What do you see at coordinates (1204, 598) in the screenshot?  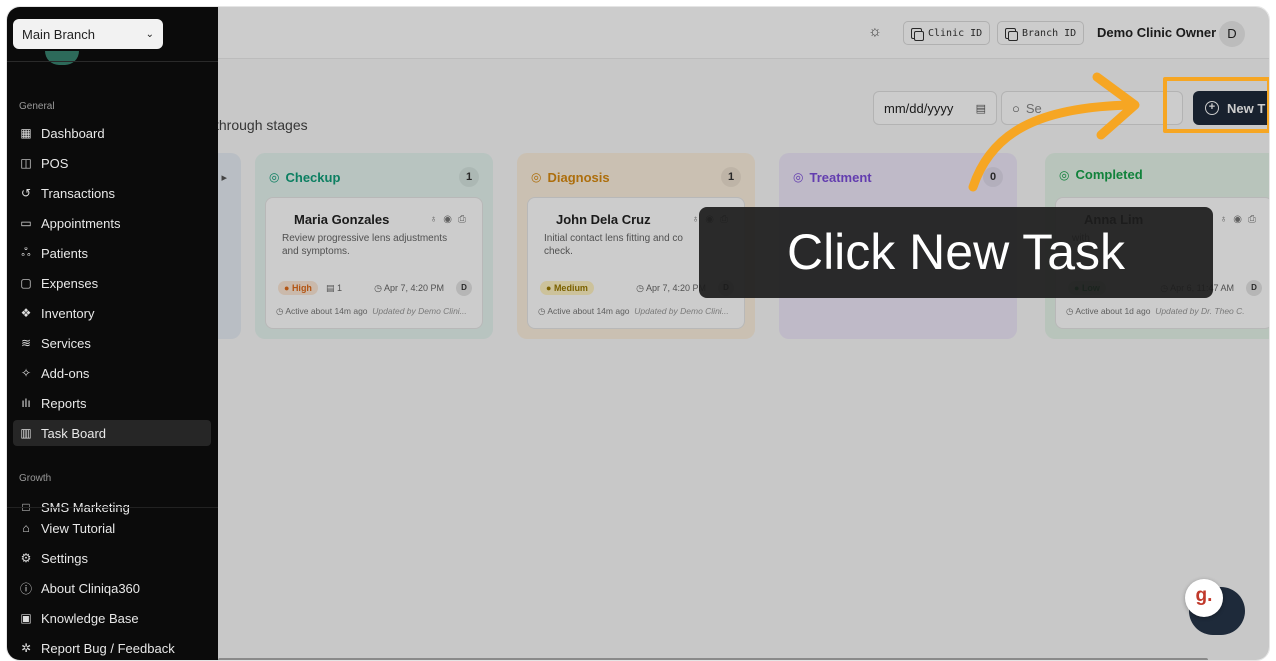 I see `chat-widget-badge: g.` at bounding box center [1204, 598].